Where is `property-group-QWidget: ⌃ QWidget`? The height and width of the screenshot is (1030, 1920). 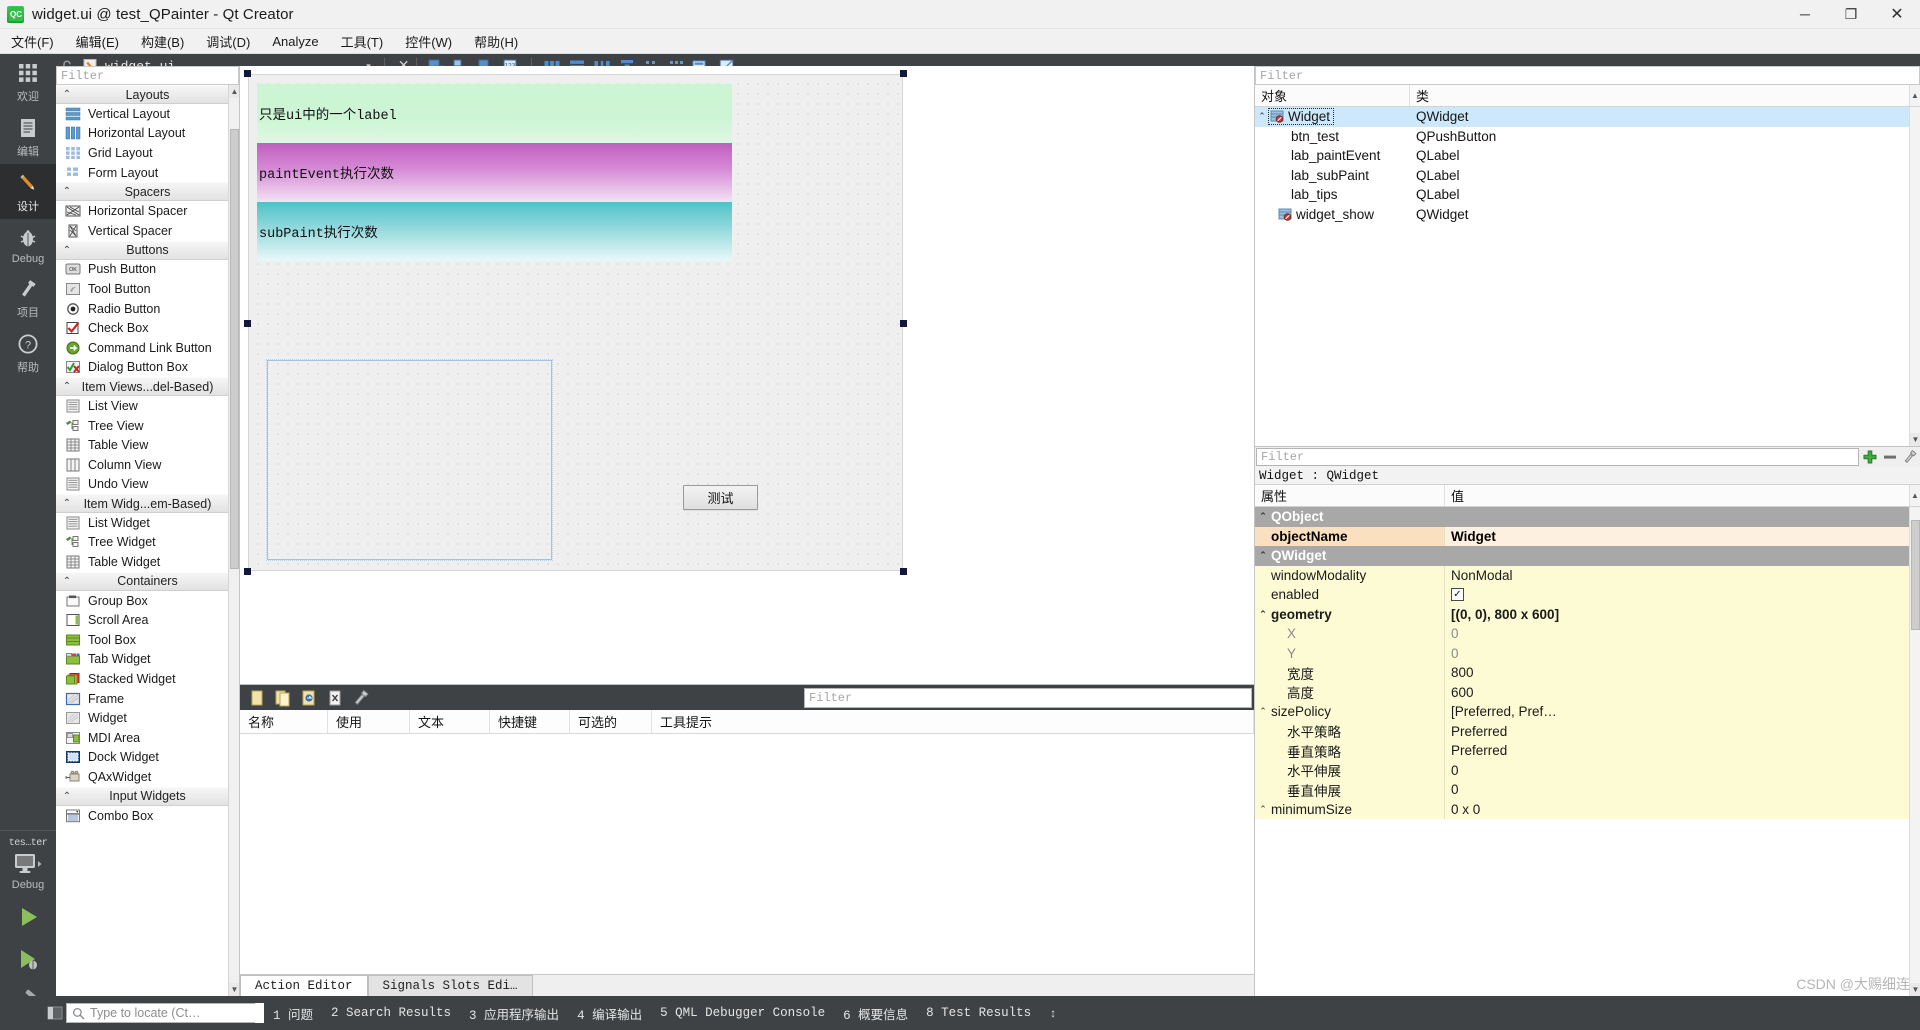 property-group-QWidget: ⌃ QWidget is located at coordinates (1587, 556).